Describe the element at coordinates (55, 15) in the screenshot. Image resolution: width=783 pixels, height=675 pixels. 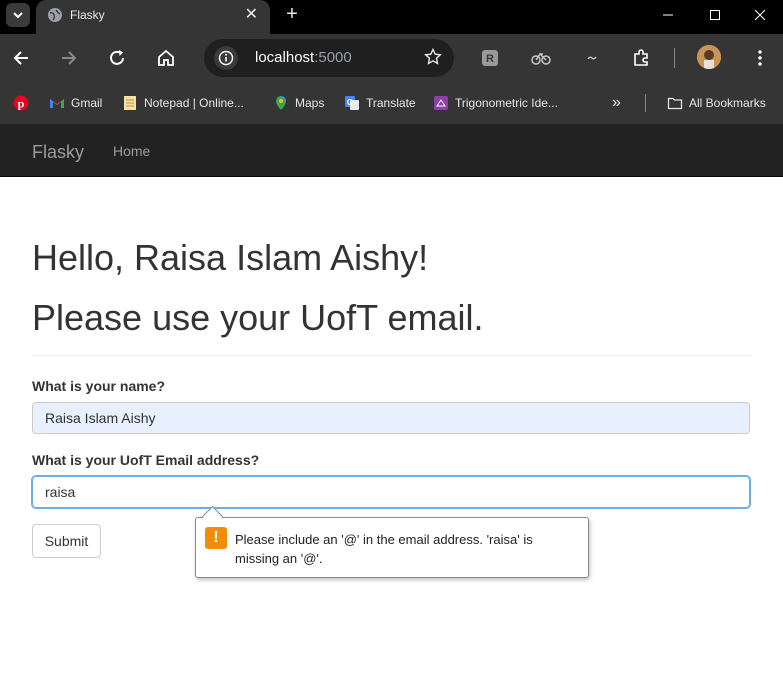
I see `globe-icon` at that location.